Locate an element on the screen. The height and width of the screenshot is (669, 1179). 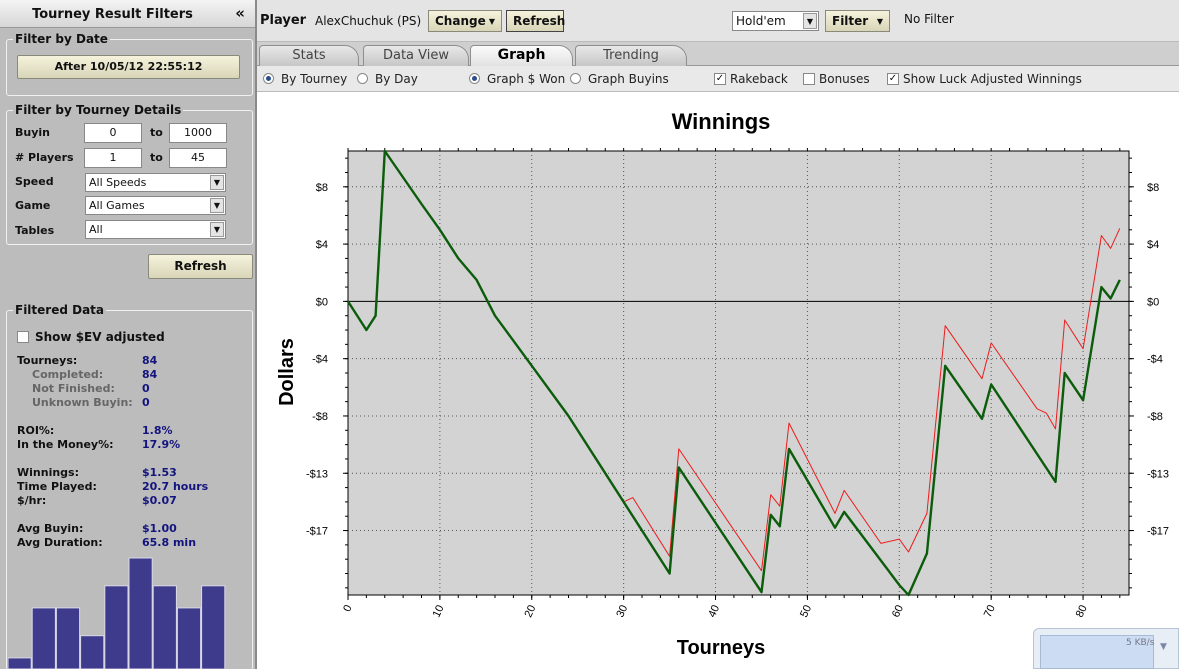
game-label: Game is located at coordinates (33, 205).